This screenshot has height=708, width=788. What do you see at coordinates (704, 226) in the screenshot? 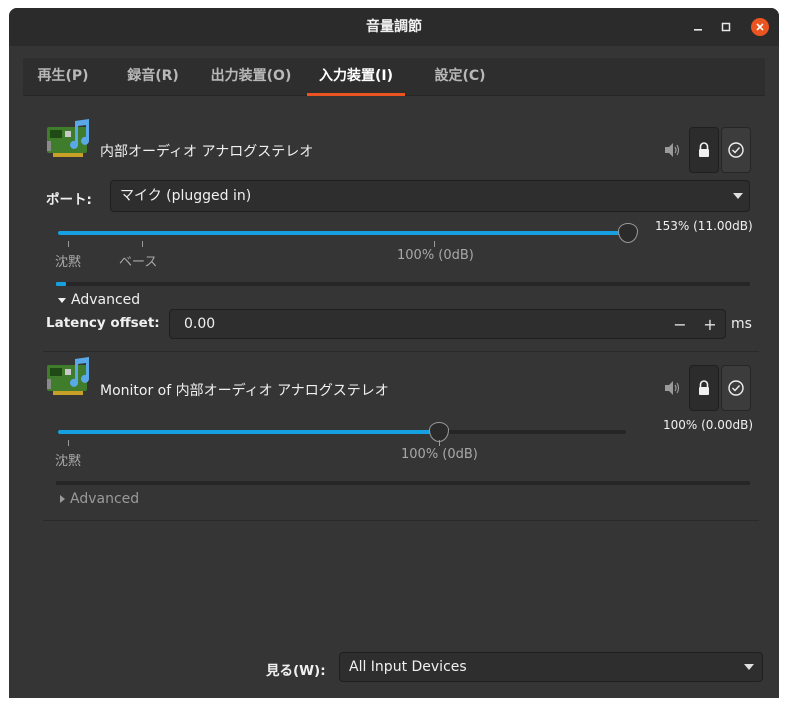
I see `volume-value-label: 153% (11.00dB)` at bounding box center [704, 226].